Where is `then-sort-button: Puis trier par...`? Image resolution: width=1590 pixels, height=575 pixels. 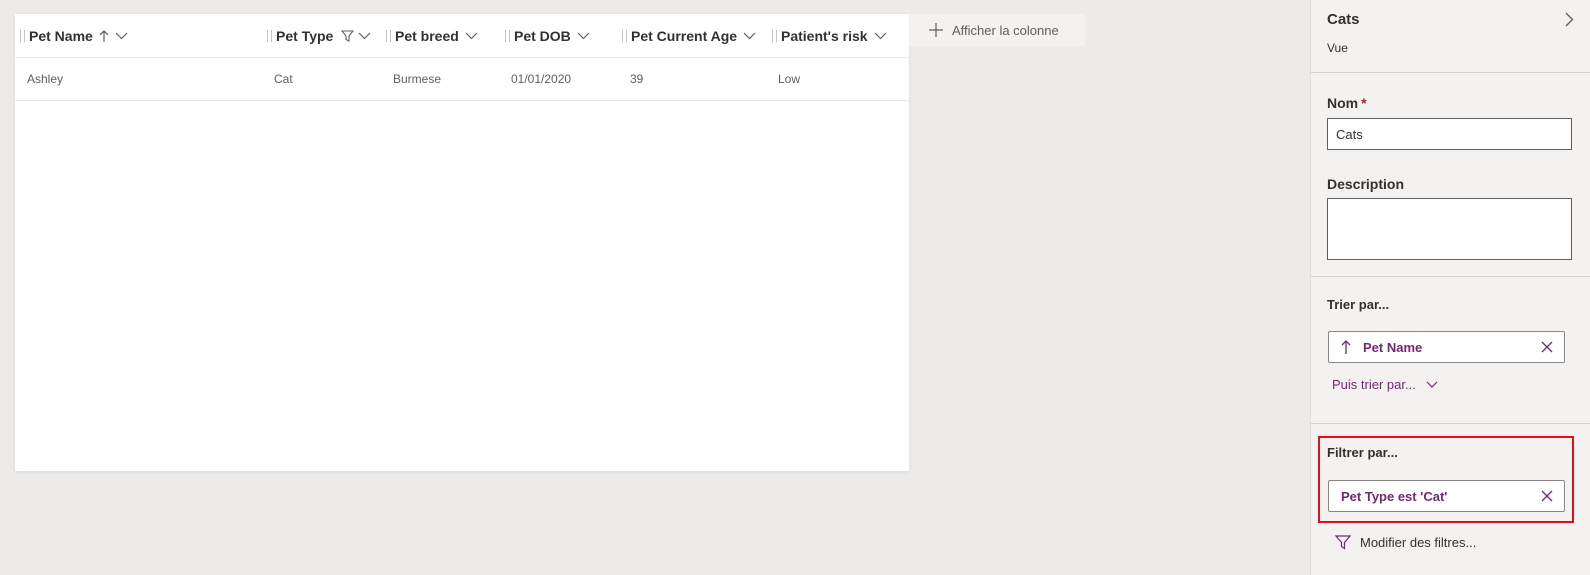
then-sort-button: Puis trier par... is located at coordinates (1385, 384).